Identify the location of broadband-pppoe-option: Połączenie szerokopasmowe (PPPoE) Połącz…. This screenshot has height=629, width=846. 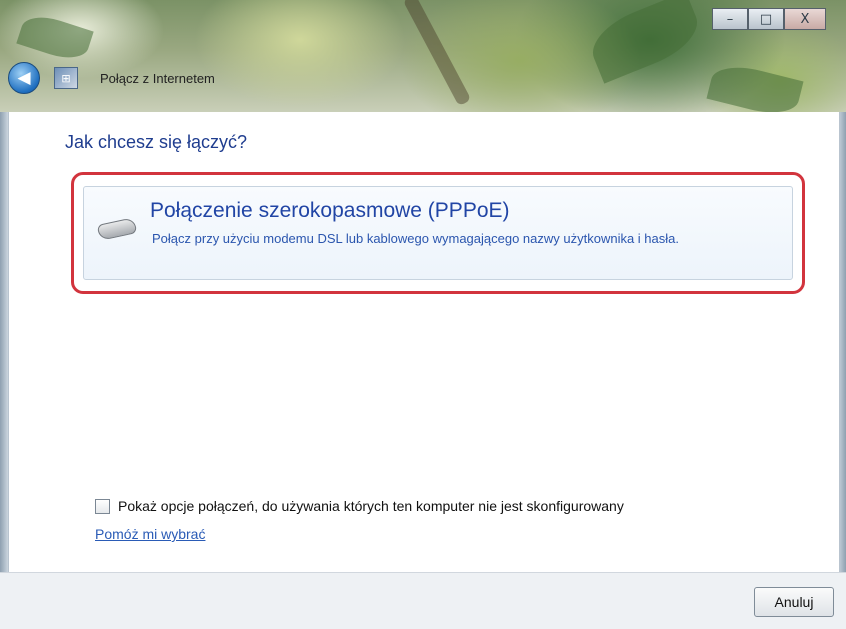
(438, 233).